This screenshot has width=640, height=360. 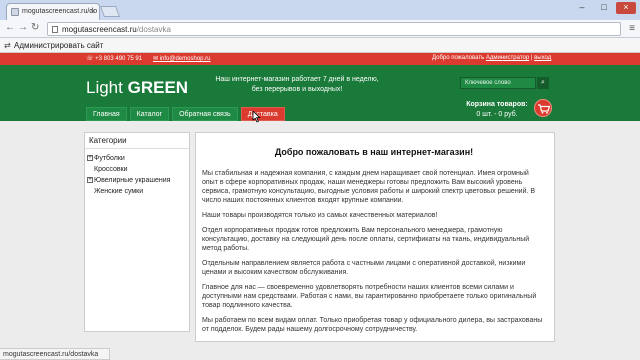 What do you see at coordinates (10, 27) in the screenshot?
I see `back-icon: ←` at bounding box center [10, 27].